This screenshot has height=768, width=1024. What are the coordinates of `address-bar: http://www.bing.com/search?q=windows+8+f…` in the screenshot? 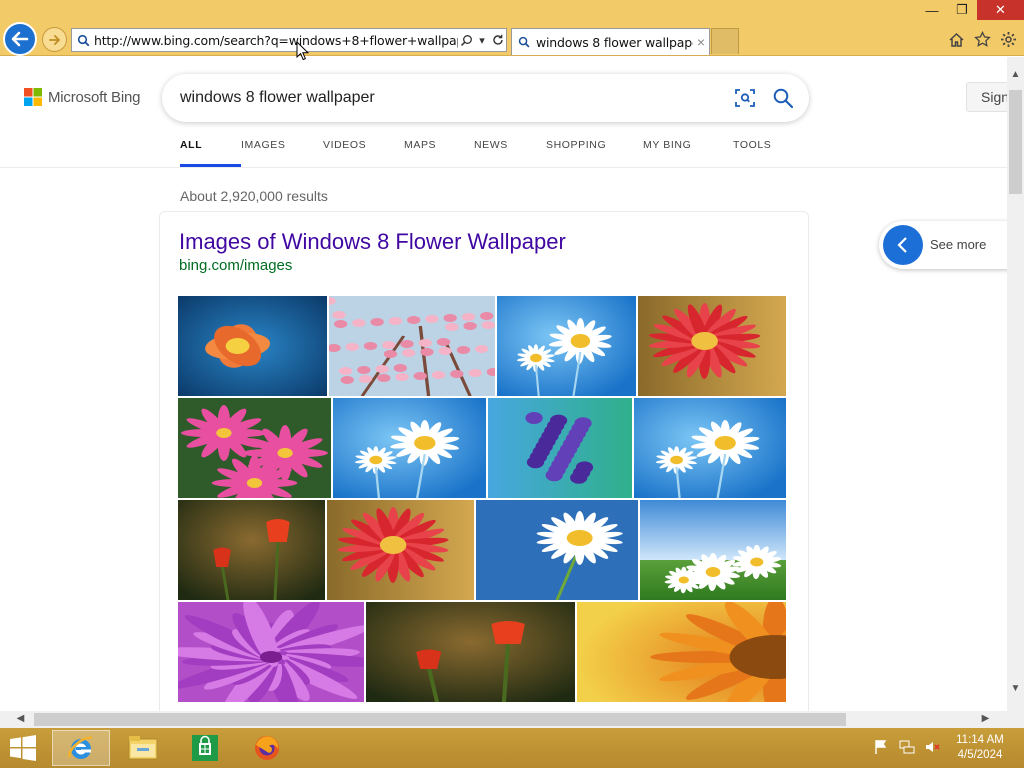 It's located at (289, 40).